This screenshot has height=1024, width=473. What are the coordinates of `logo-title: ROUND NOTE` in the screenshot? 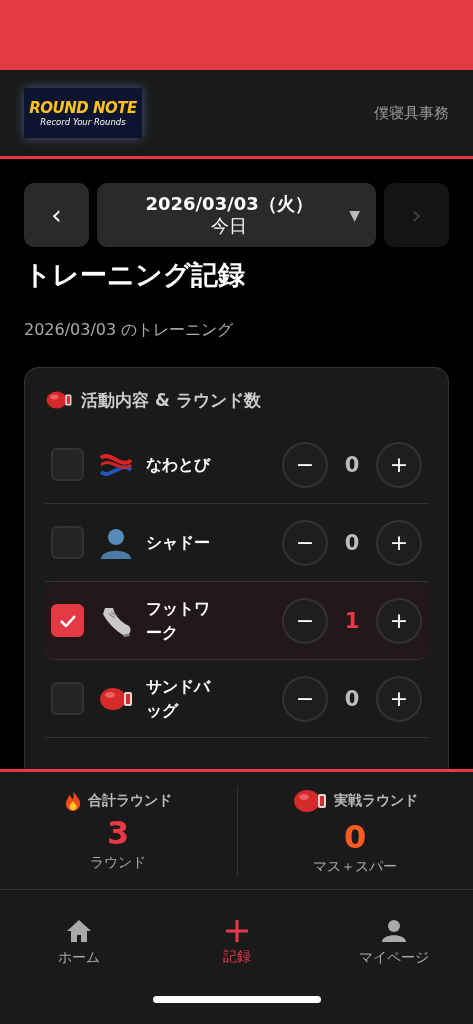 It's located at (83, 108).